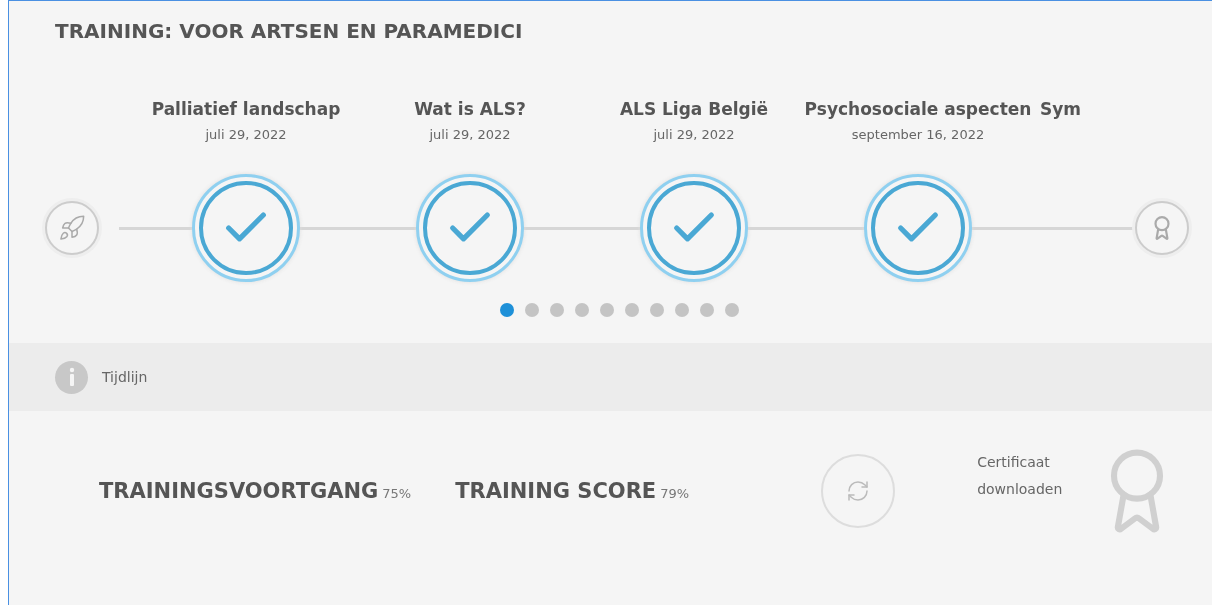 This screenshot has height=605, width=1212. I want to click on step-title: Sym, so click(1061, 109).